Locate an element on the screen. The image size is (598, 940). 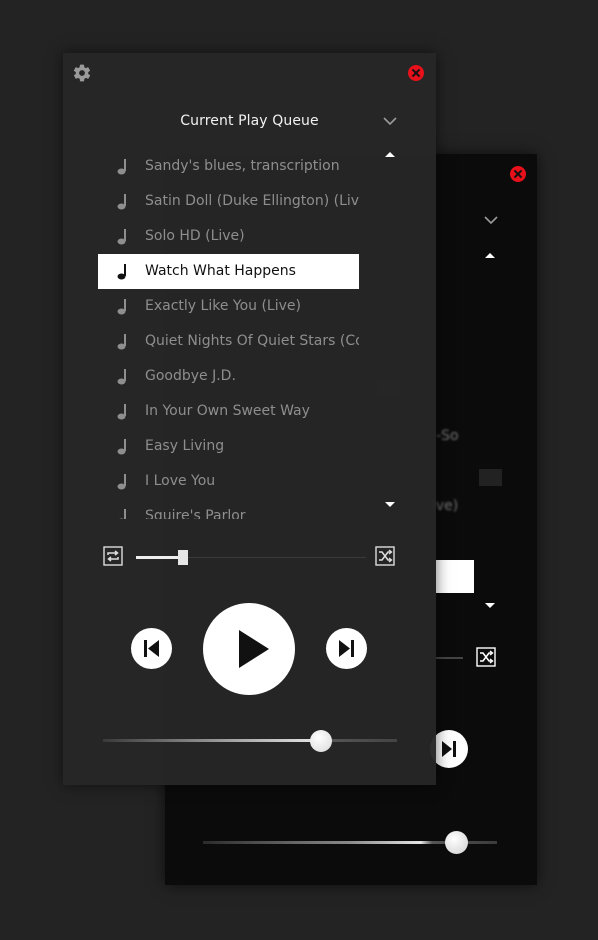
close-button is located at coordinates (416, 73).